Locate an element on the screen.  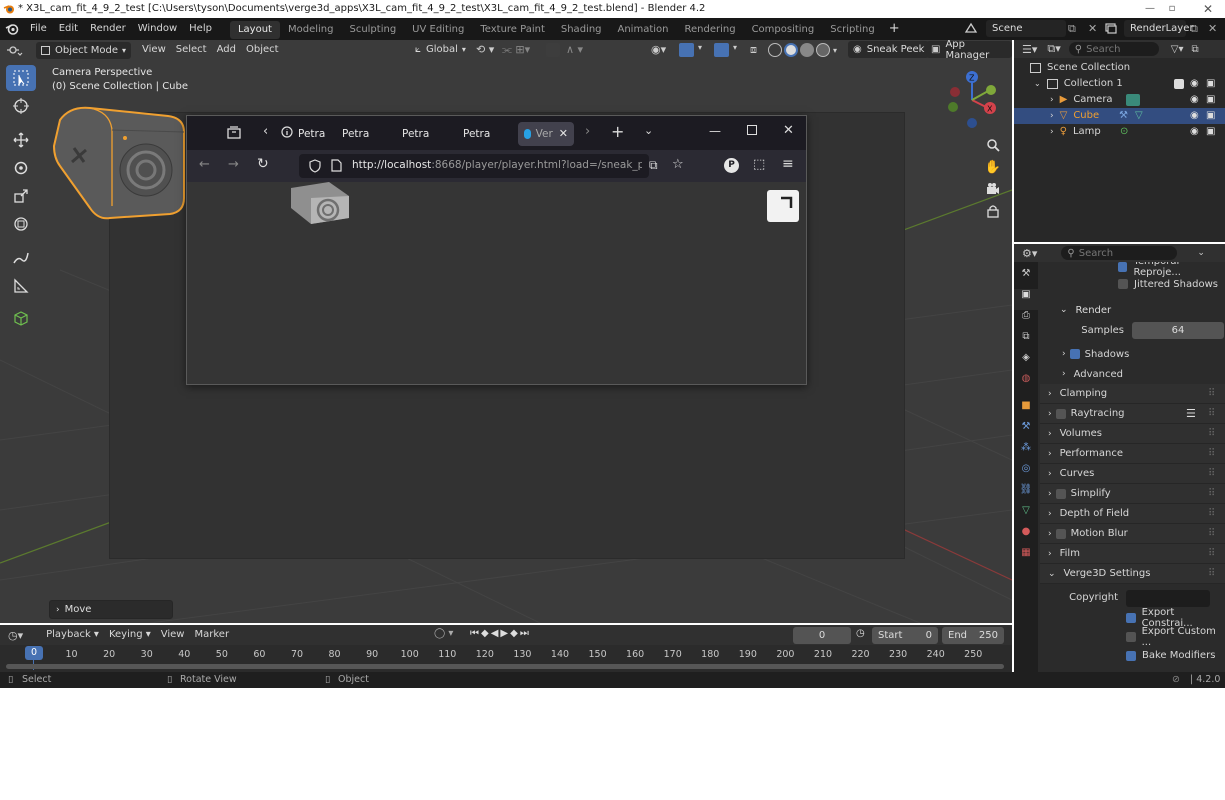
raytracing-checkbox is located at coordinates (1060, 413).